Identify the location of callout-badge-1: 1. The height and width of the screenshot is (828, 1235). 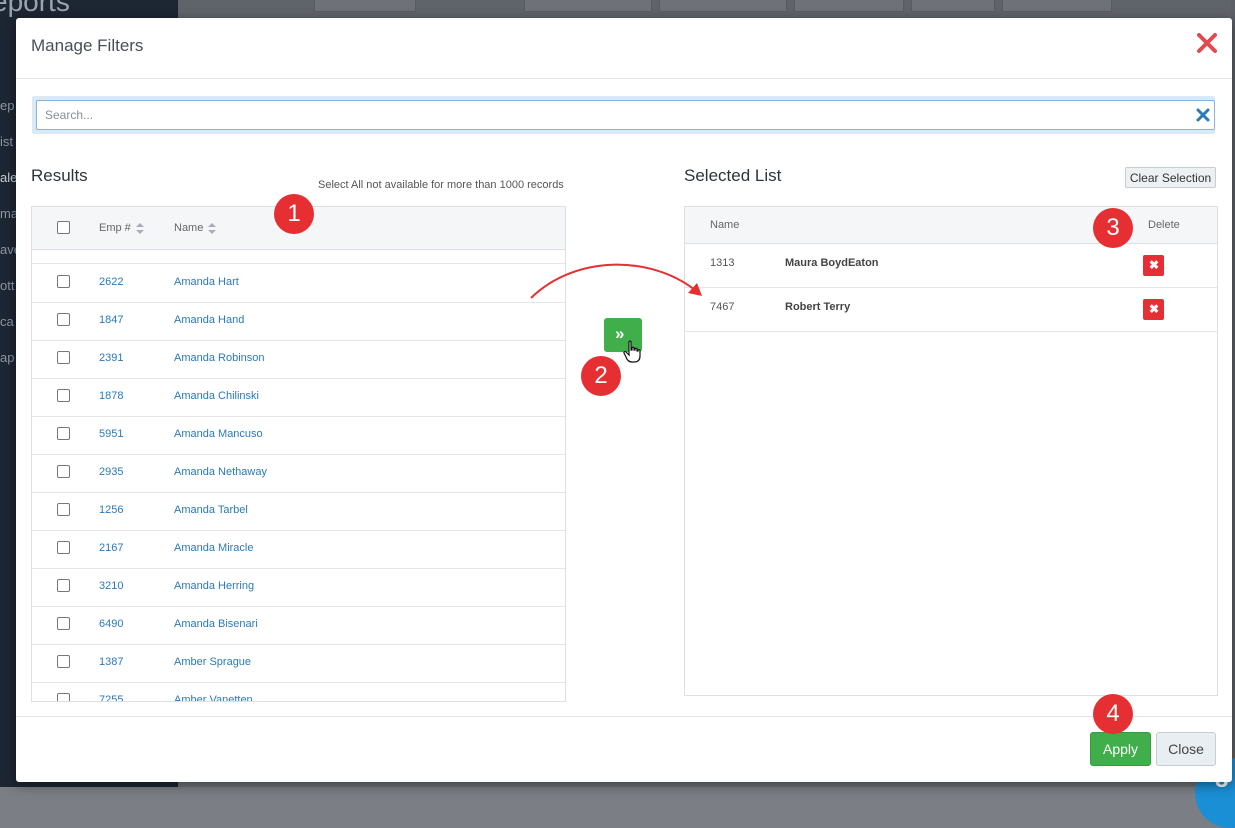
(294, 214).